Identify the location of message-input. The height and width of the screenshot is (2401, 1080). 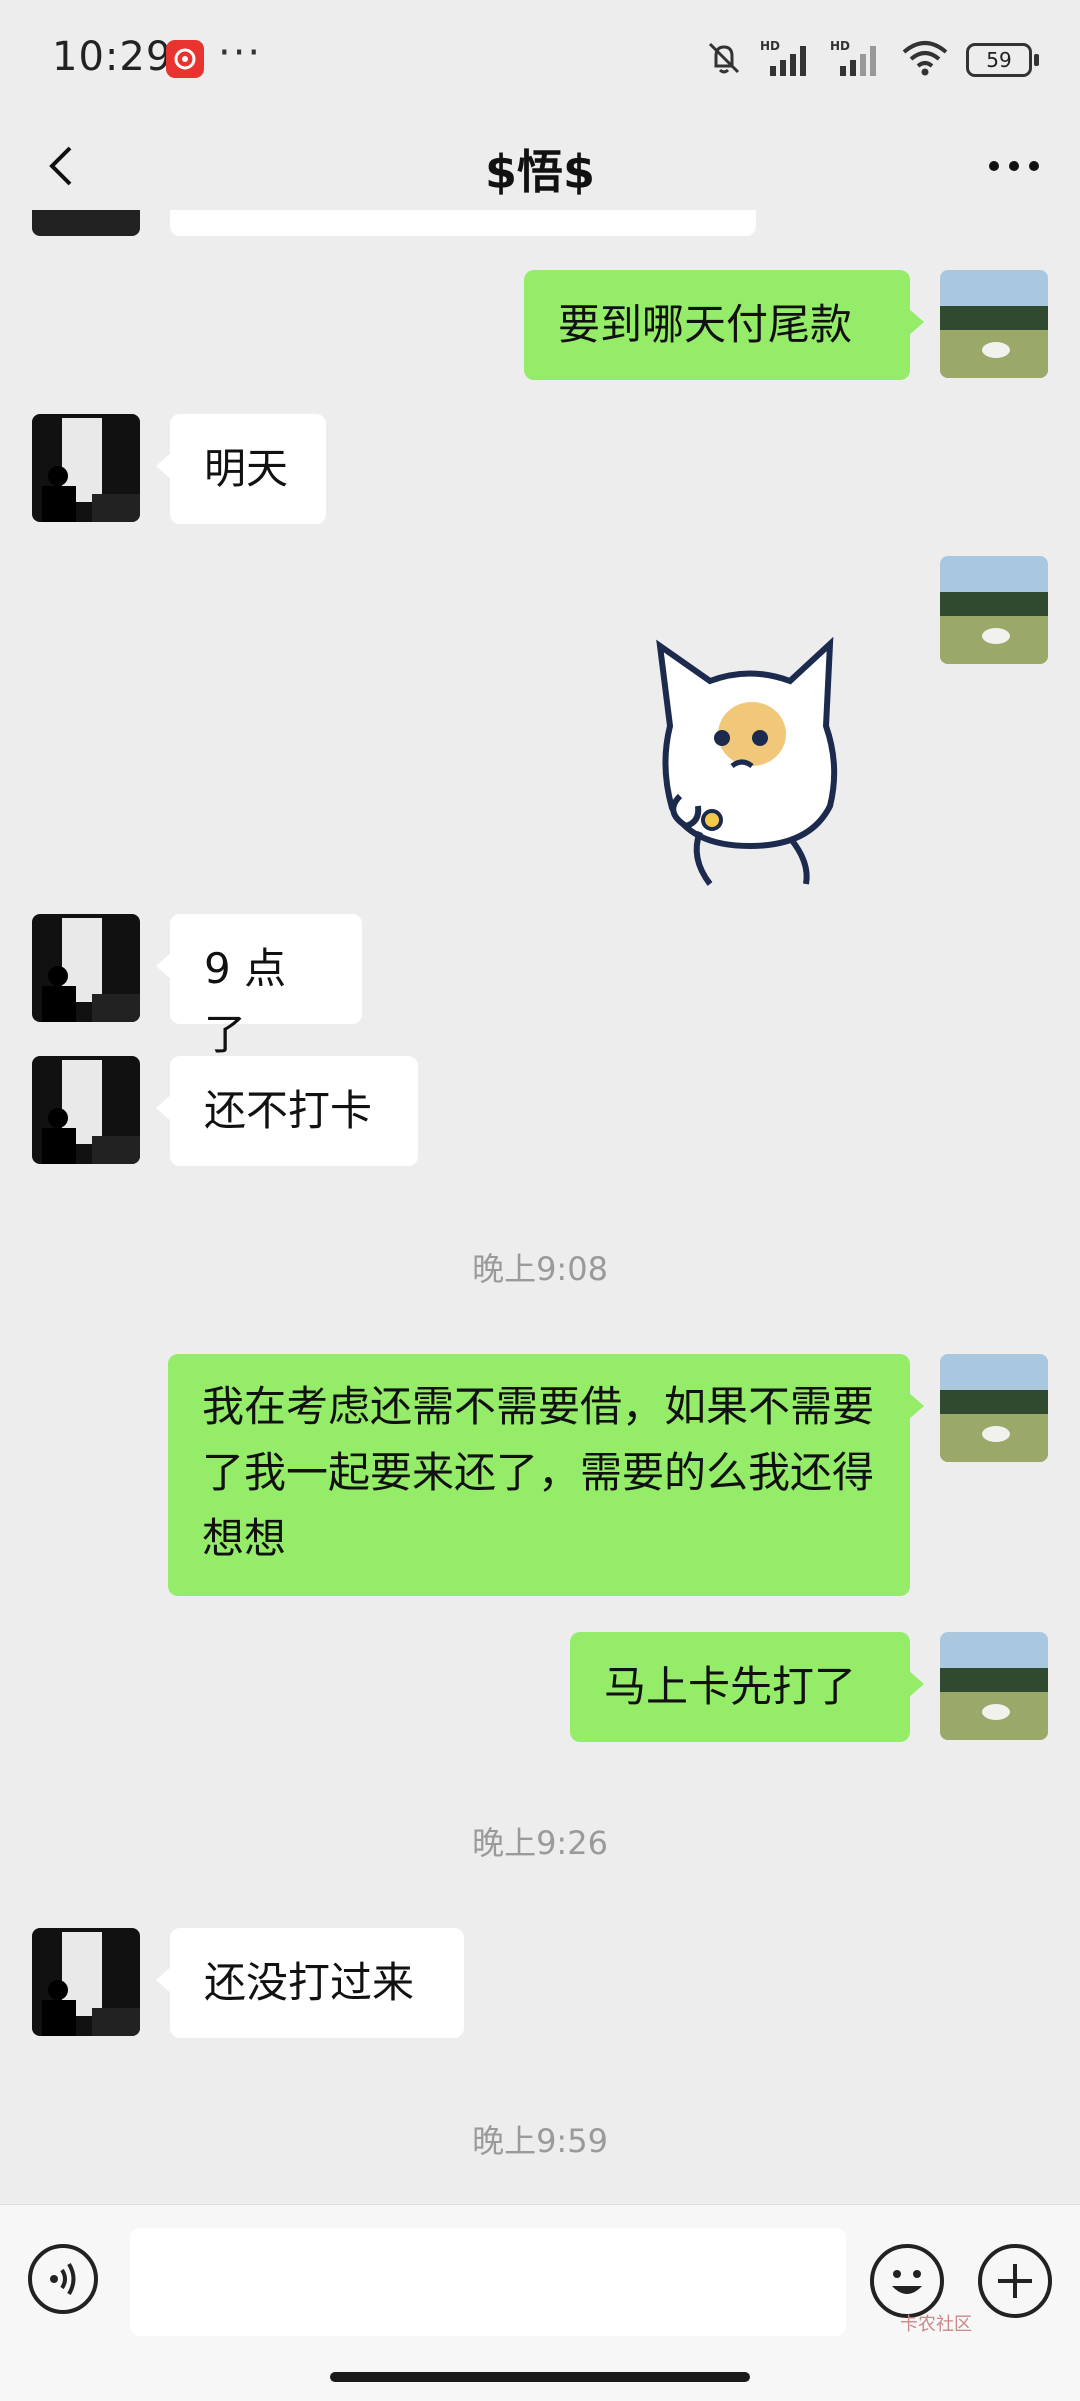
(488, 2282).